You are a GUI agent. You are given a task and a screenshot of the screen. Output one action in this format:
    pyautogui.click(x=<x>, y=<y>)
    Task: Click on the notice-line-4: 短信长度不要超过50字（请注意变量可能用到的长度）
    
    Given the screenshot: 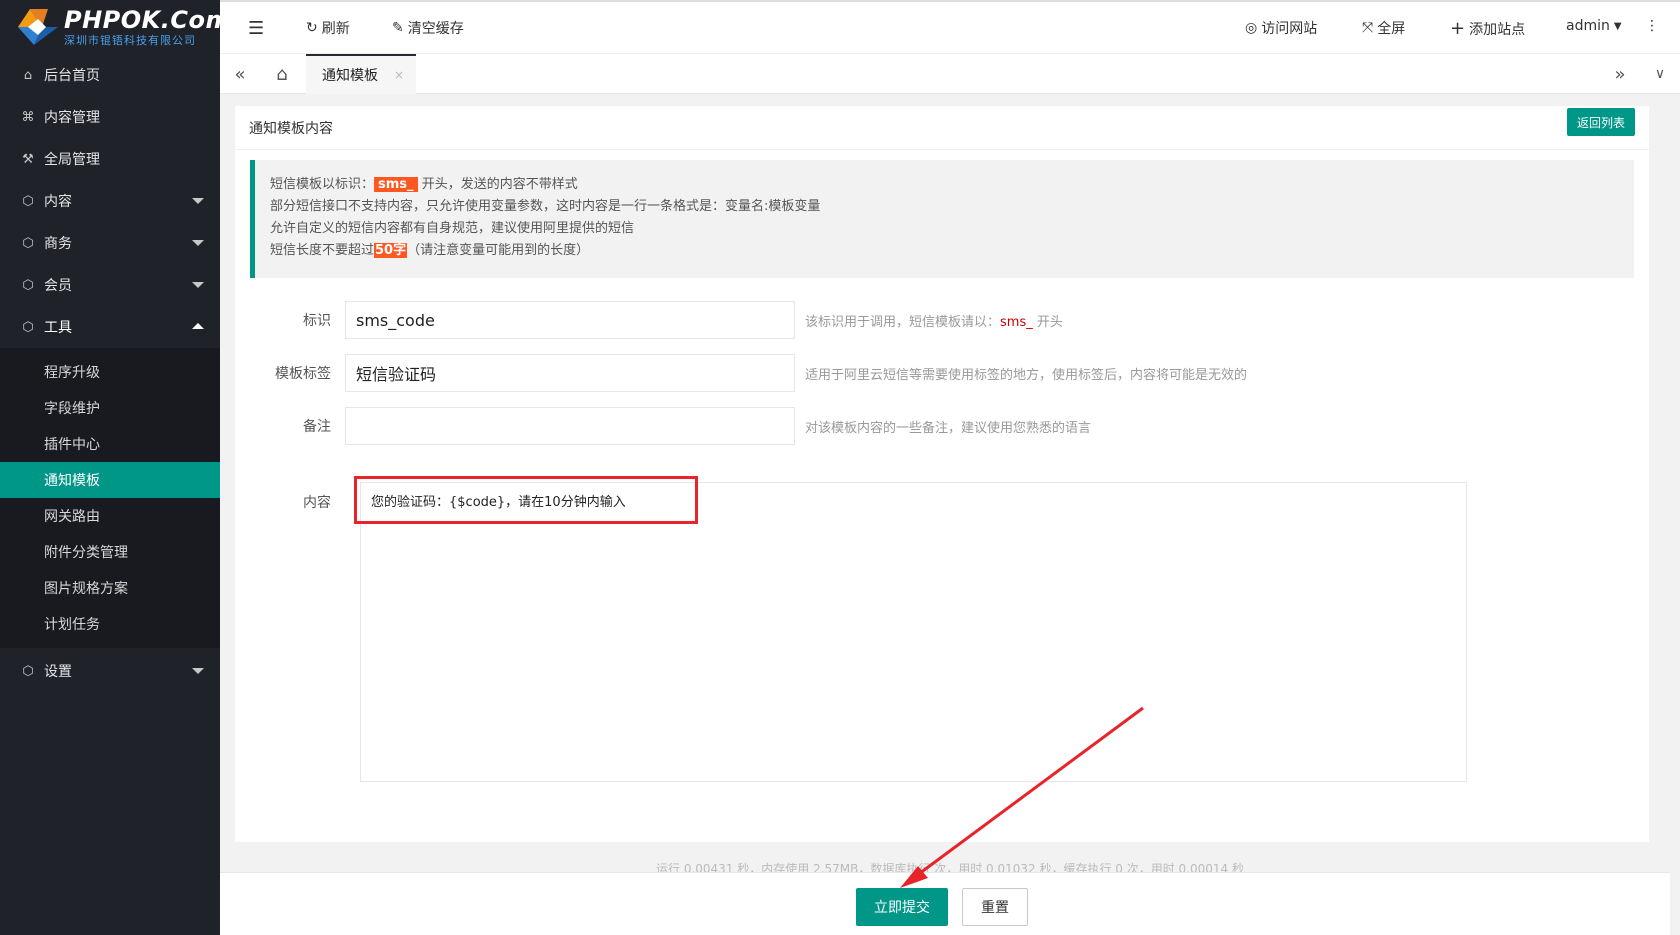 What is the action you would take?
    pyautogui.click(x=430, y=250)
    